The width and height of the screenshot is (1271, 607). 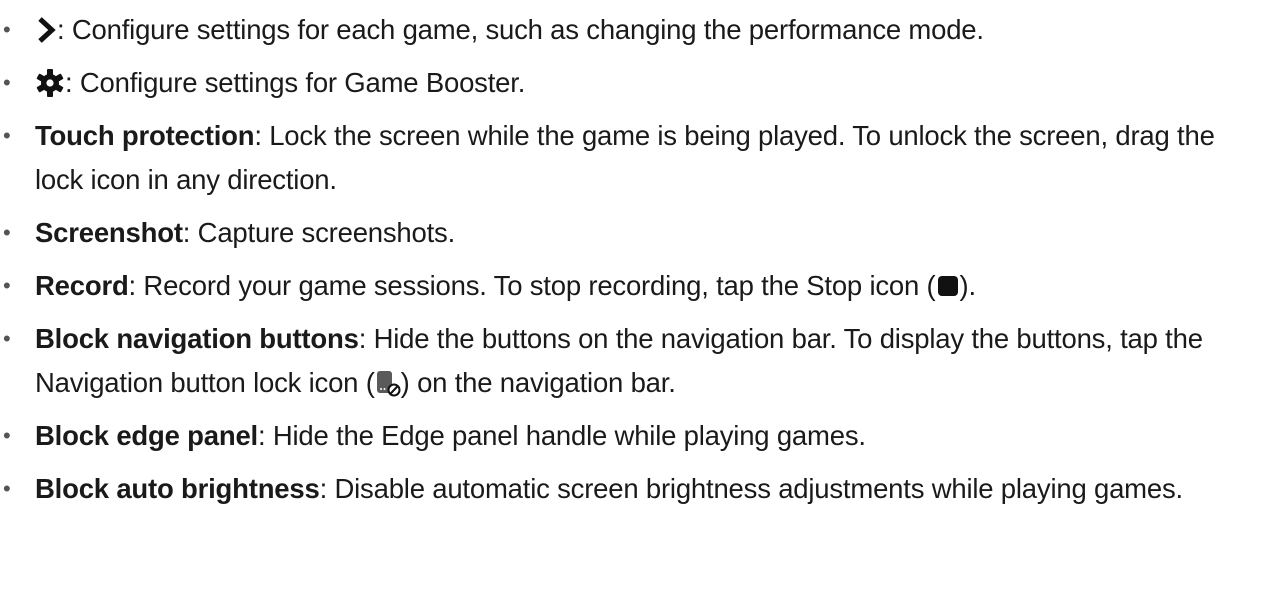 I want to click on item-term: Record, so click(x=82, y=285).